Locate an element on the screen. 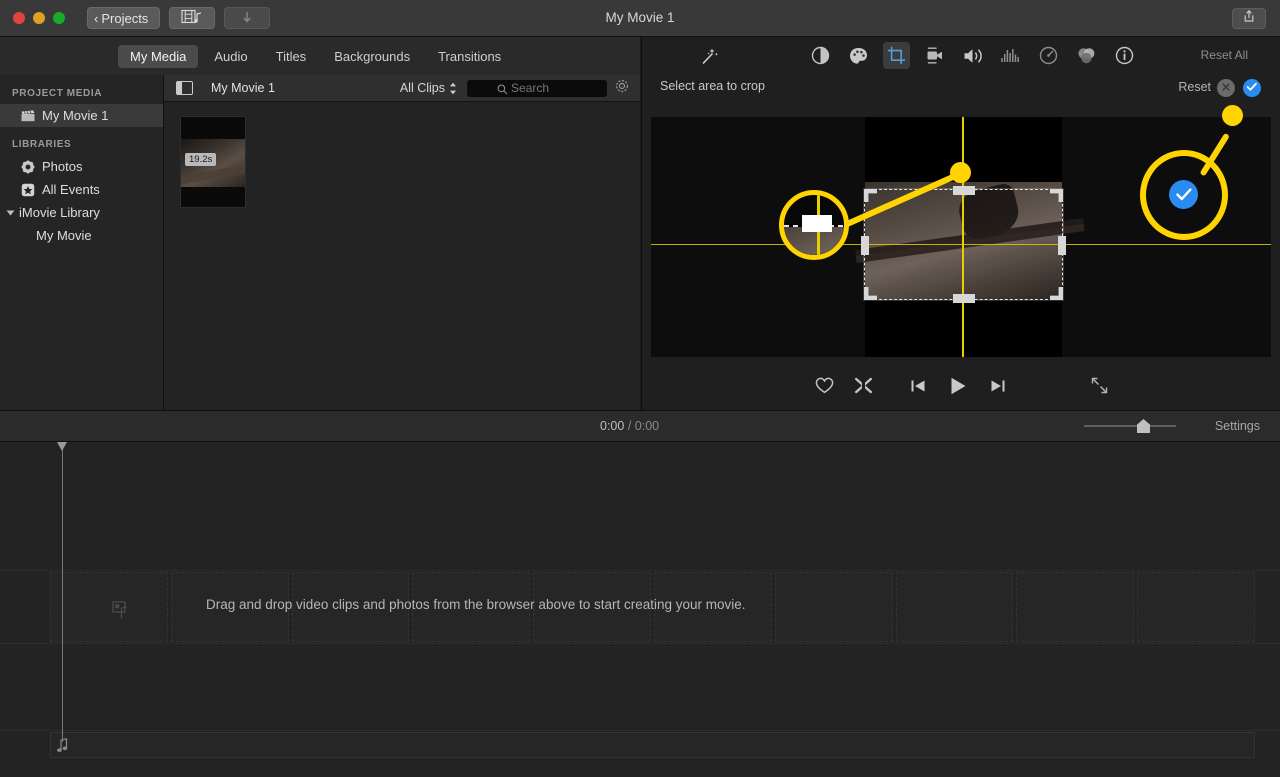 This screenshot has height=777, width=1280. timeline-zoom-slider is located at coordinates (1130, 426).